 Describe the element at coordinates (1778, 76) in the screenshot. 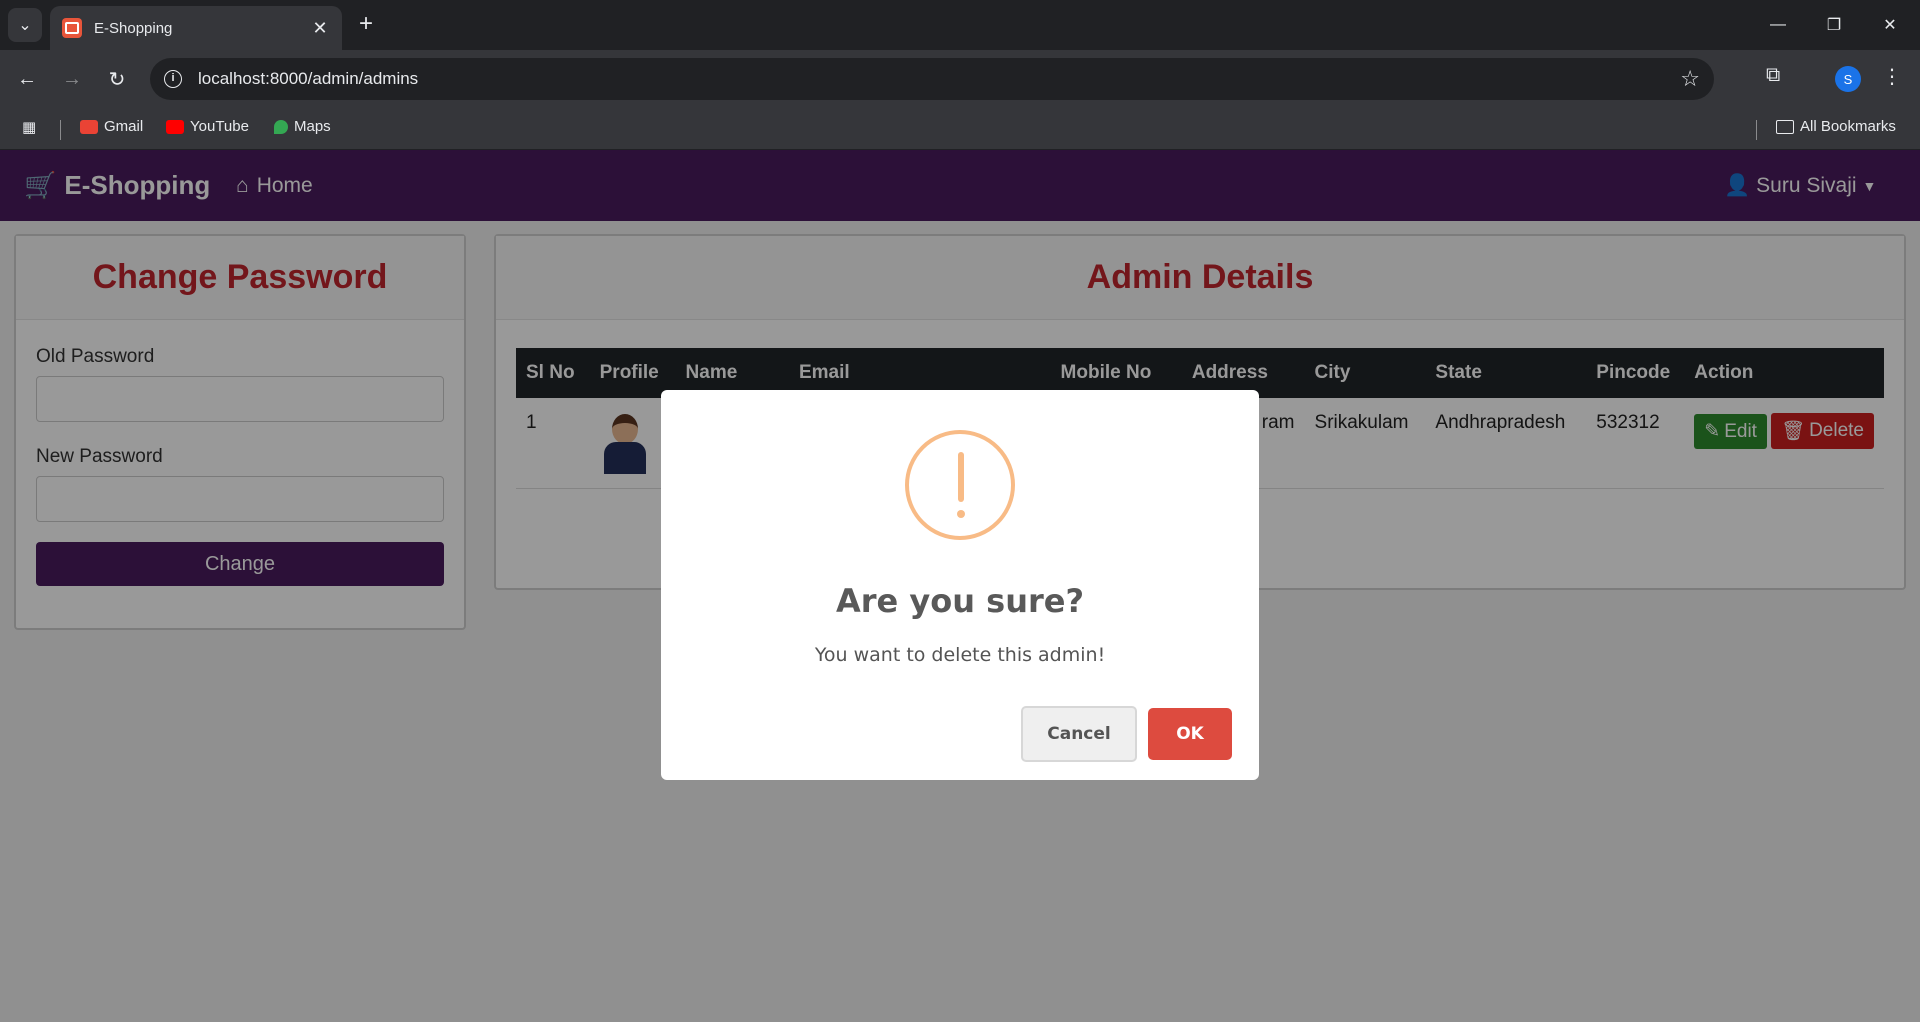

I see `extensions-icon: ⧉` at that location.